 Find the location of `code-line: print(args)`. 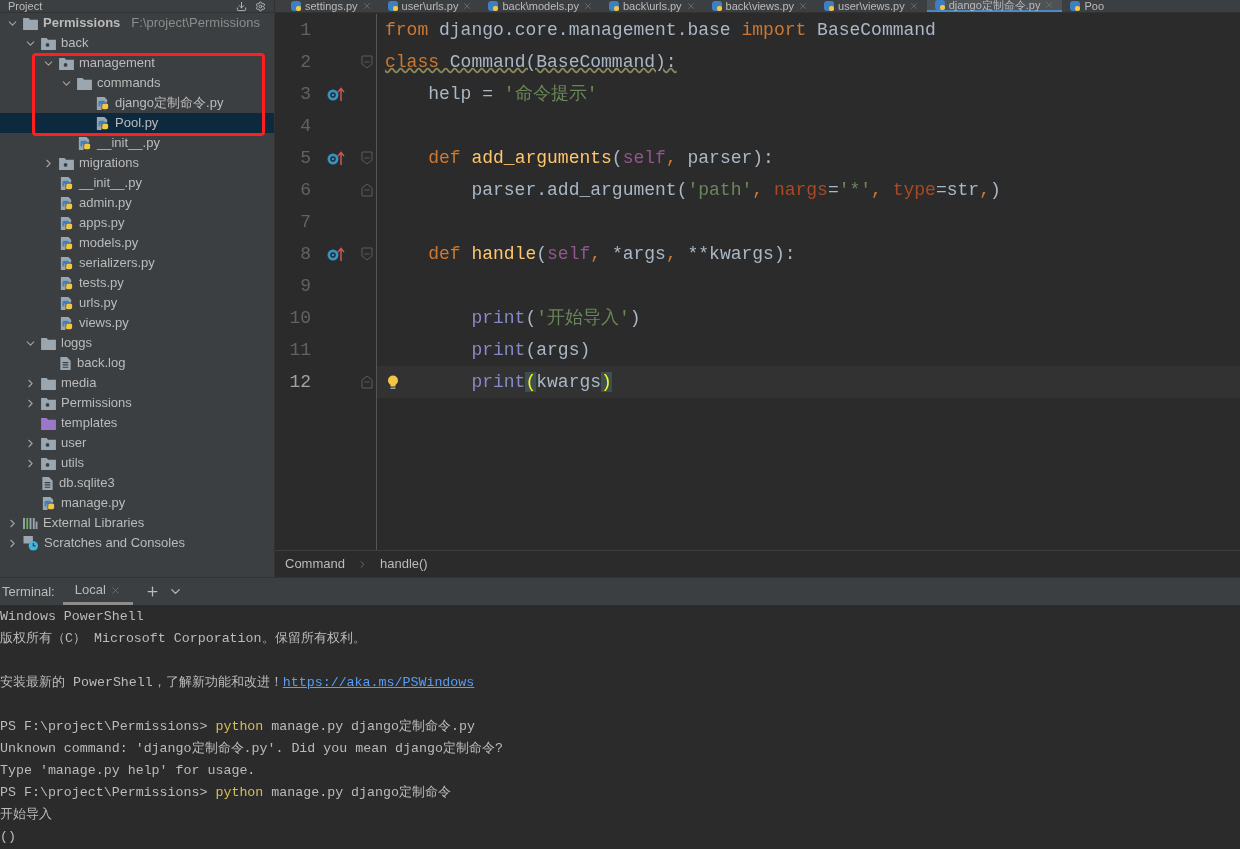

code-line: print(args) is located at coordinates (530, 350).